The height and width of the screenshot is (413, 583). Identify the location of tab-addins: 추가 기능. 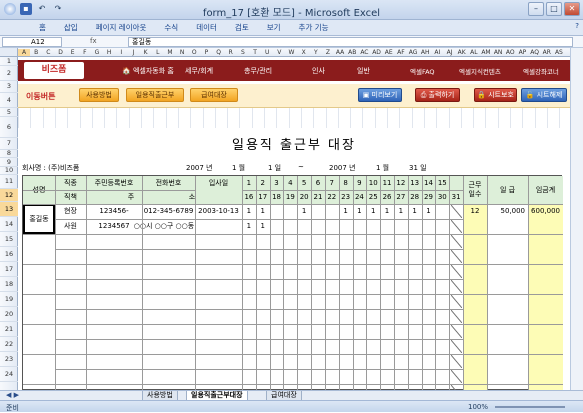
(314, 27).